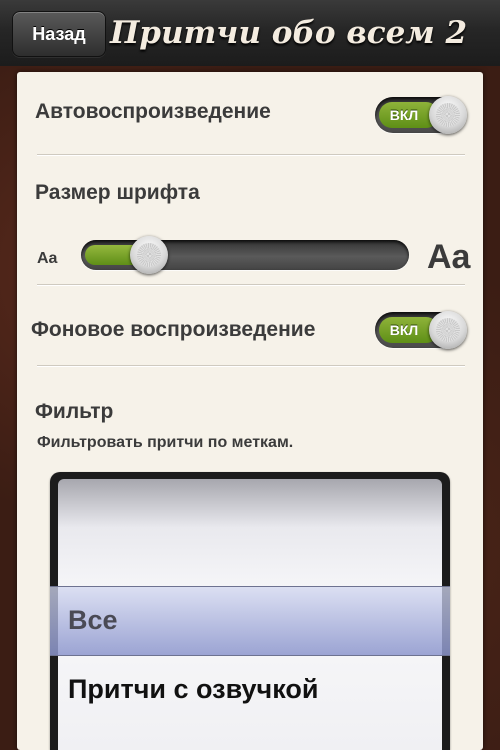 The width and height of the screenshot is (500, 750). Describe the element at coordinates (153, 111) in the screenshot. I see `autoplay-label: Автовоспроизведение` at that location.